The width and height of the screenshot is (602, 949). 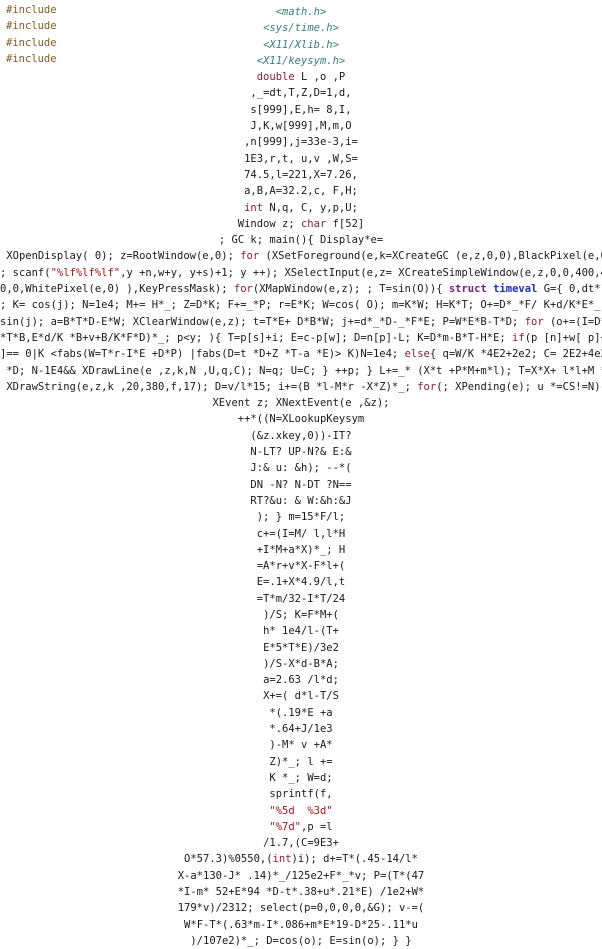 I want to click on include-header: <X11/keysym.h>, so click(x=301, y=60).